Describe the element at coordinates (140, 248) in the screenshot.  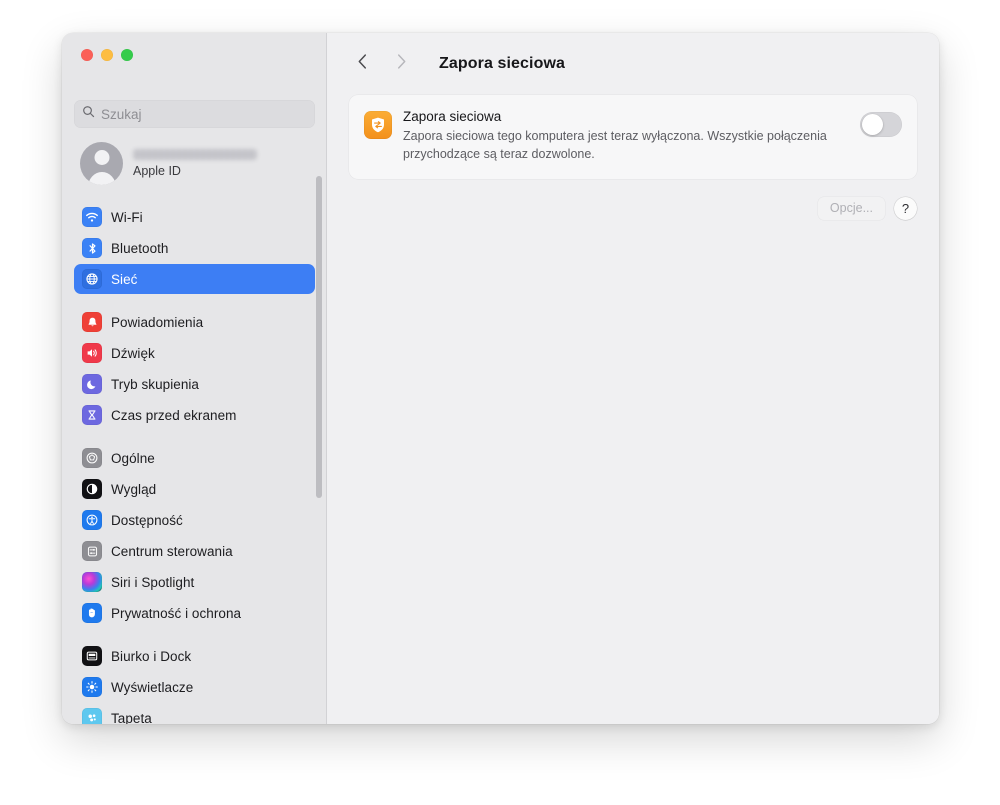
I see `sidebar-item-label: Bluetooth` at that location.